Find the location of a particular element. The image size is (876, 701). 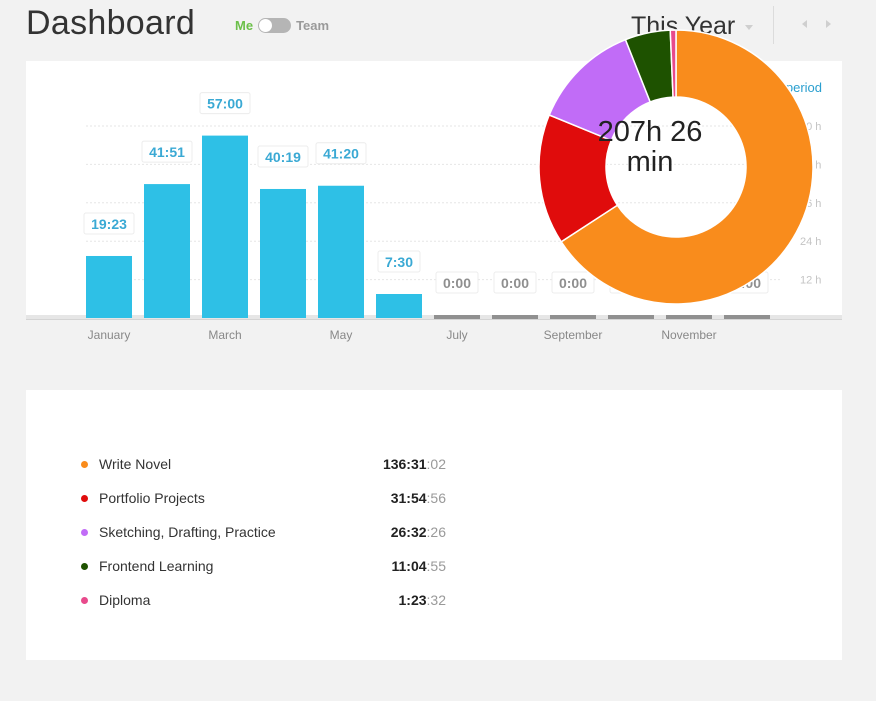

donut-total: 207h 26 min is located at coordinates (650, 147).